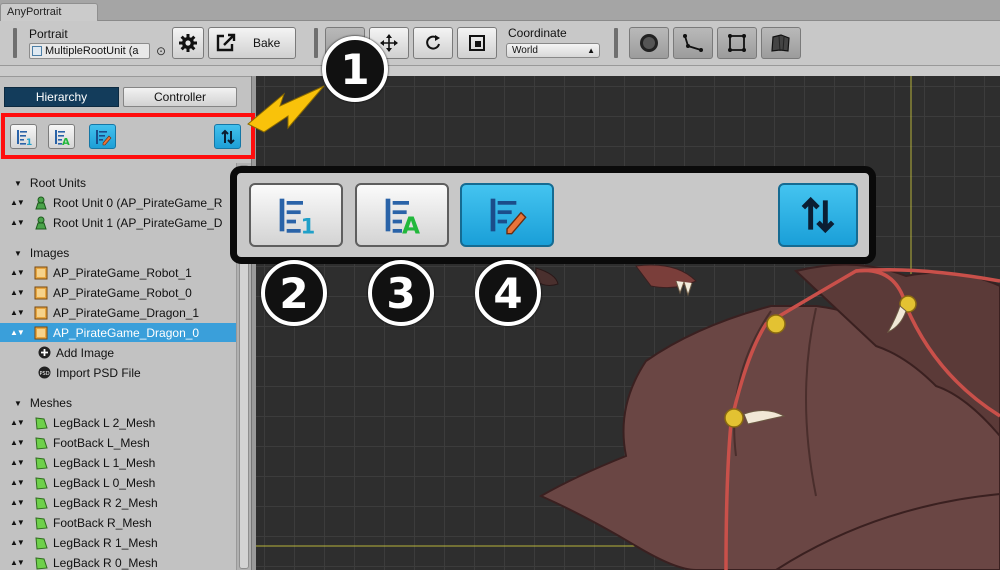 The height and width of the screenshot is (570, 1000). Describe the element at coordinates (122, 272) in the screenshot. I see `image-label: AP_PirateGame_Robot_1` at that location.